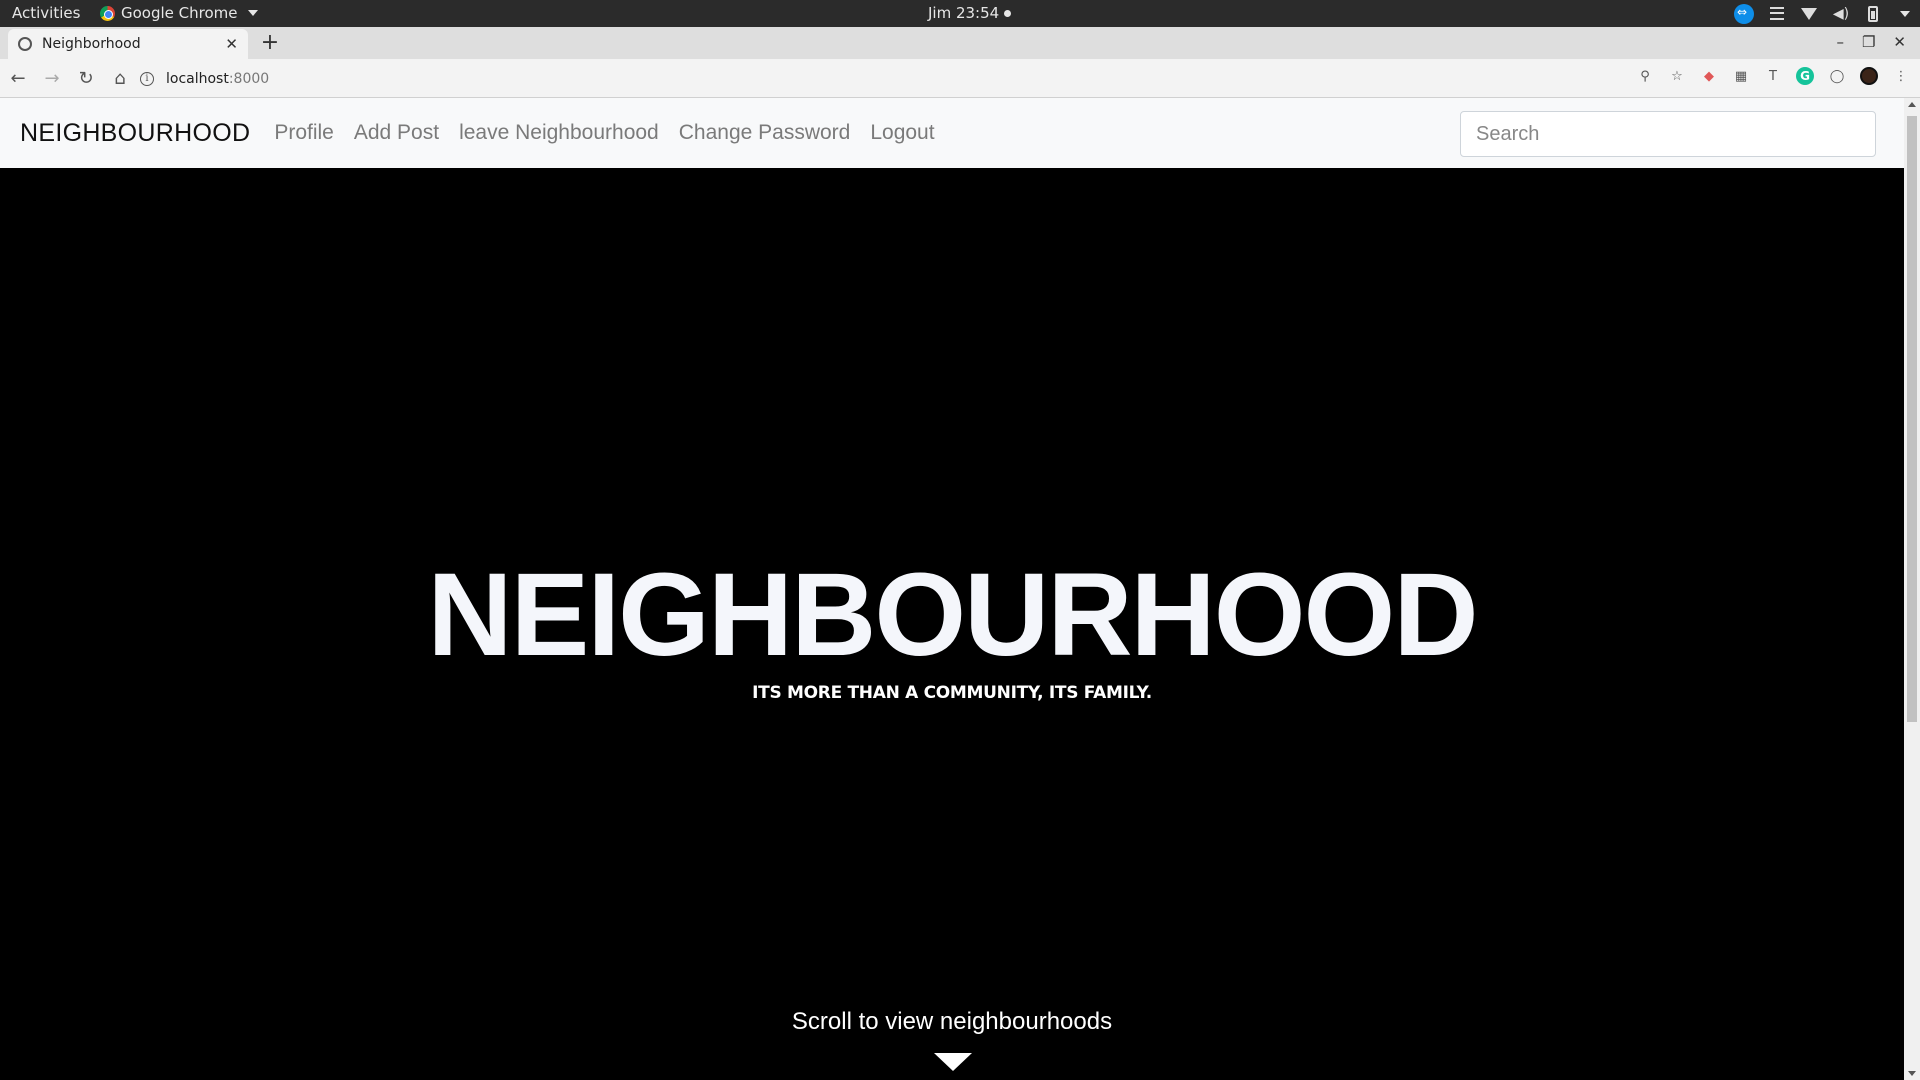 The image size is (1920, 1080). I want to click on system-top-bar: Activities Google Chrome Jim 23:54 ◀), so click(960, 13).